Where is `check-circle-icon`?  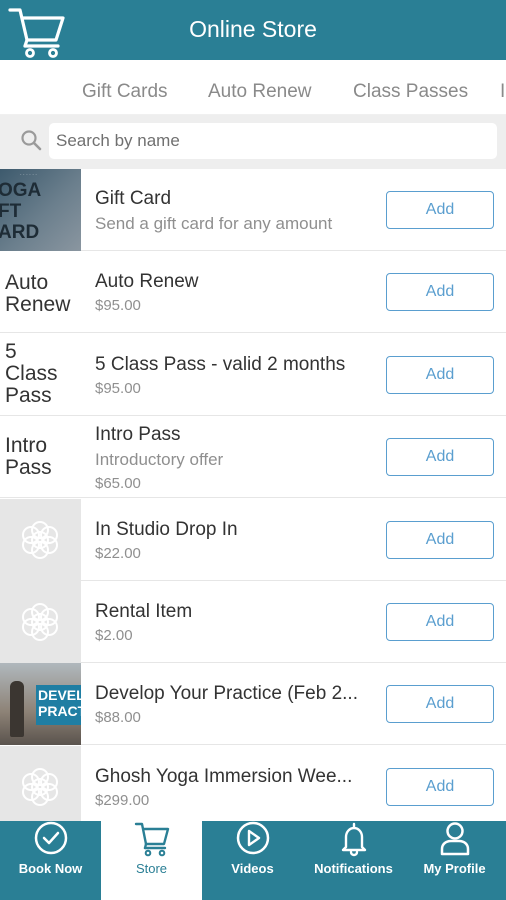
check-circle-icon is located at coordinates (51, 838).